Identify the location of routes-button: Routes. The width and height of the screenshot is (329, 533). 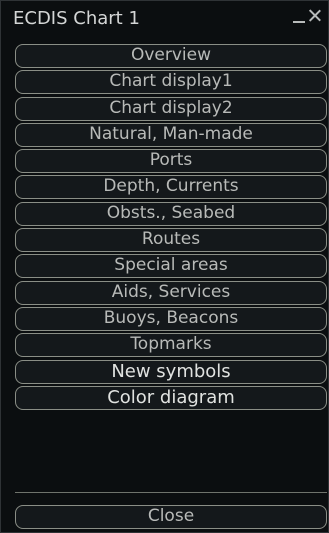
(171, 240).